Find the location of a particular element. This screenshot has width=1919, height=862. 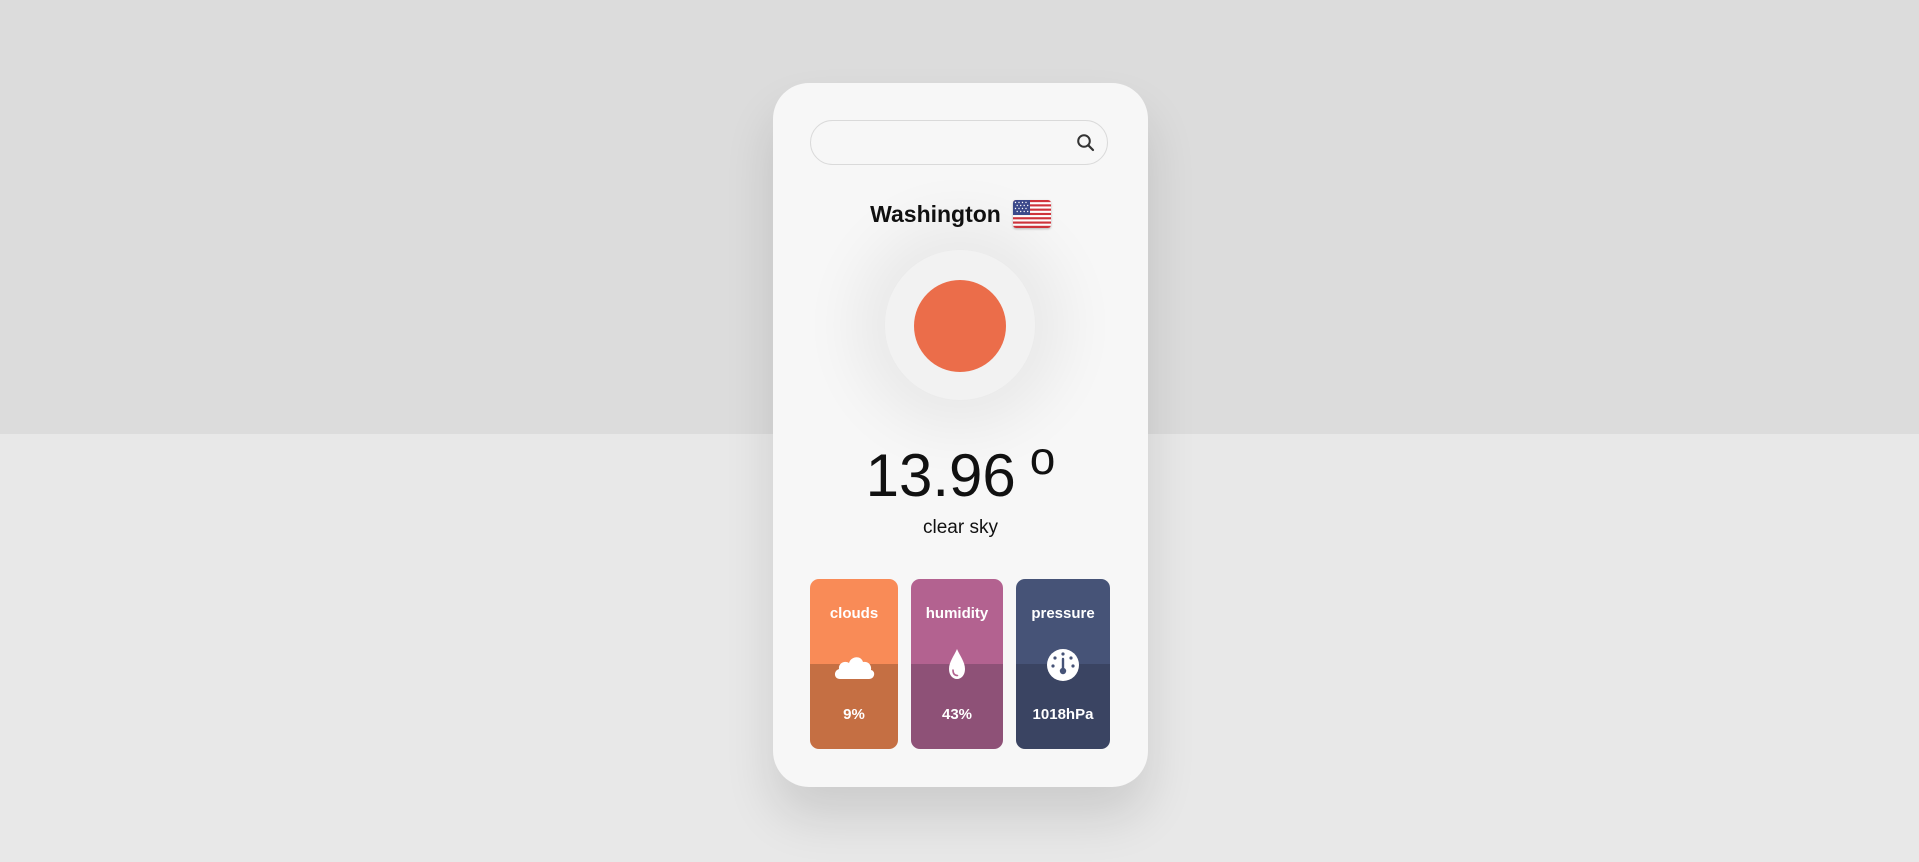

humidity-card: humidity 43% is located at coordinates (957, 664).